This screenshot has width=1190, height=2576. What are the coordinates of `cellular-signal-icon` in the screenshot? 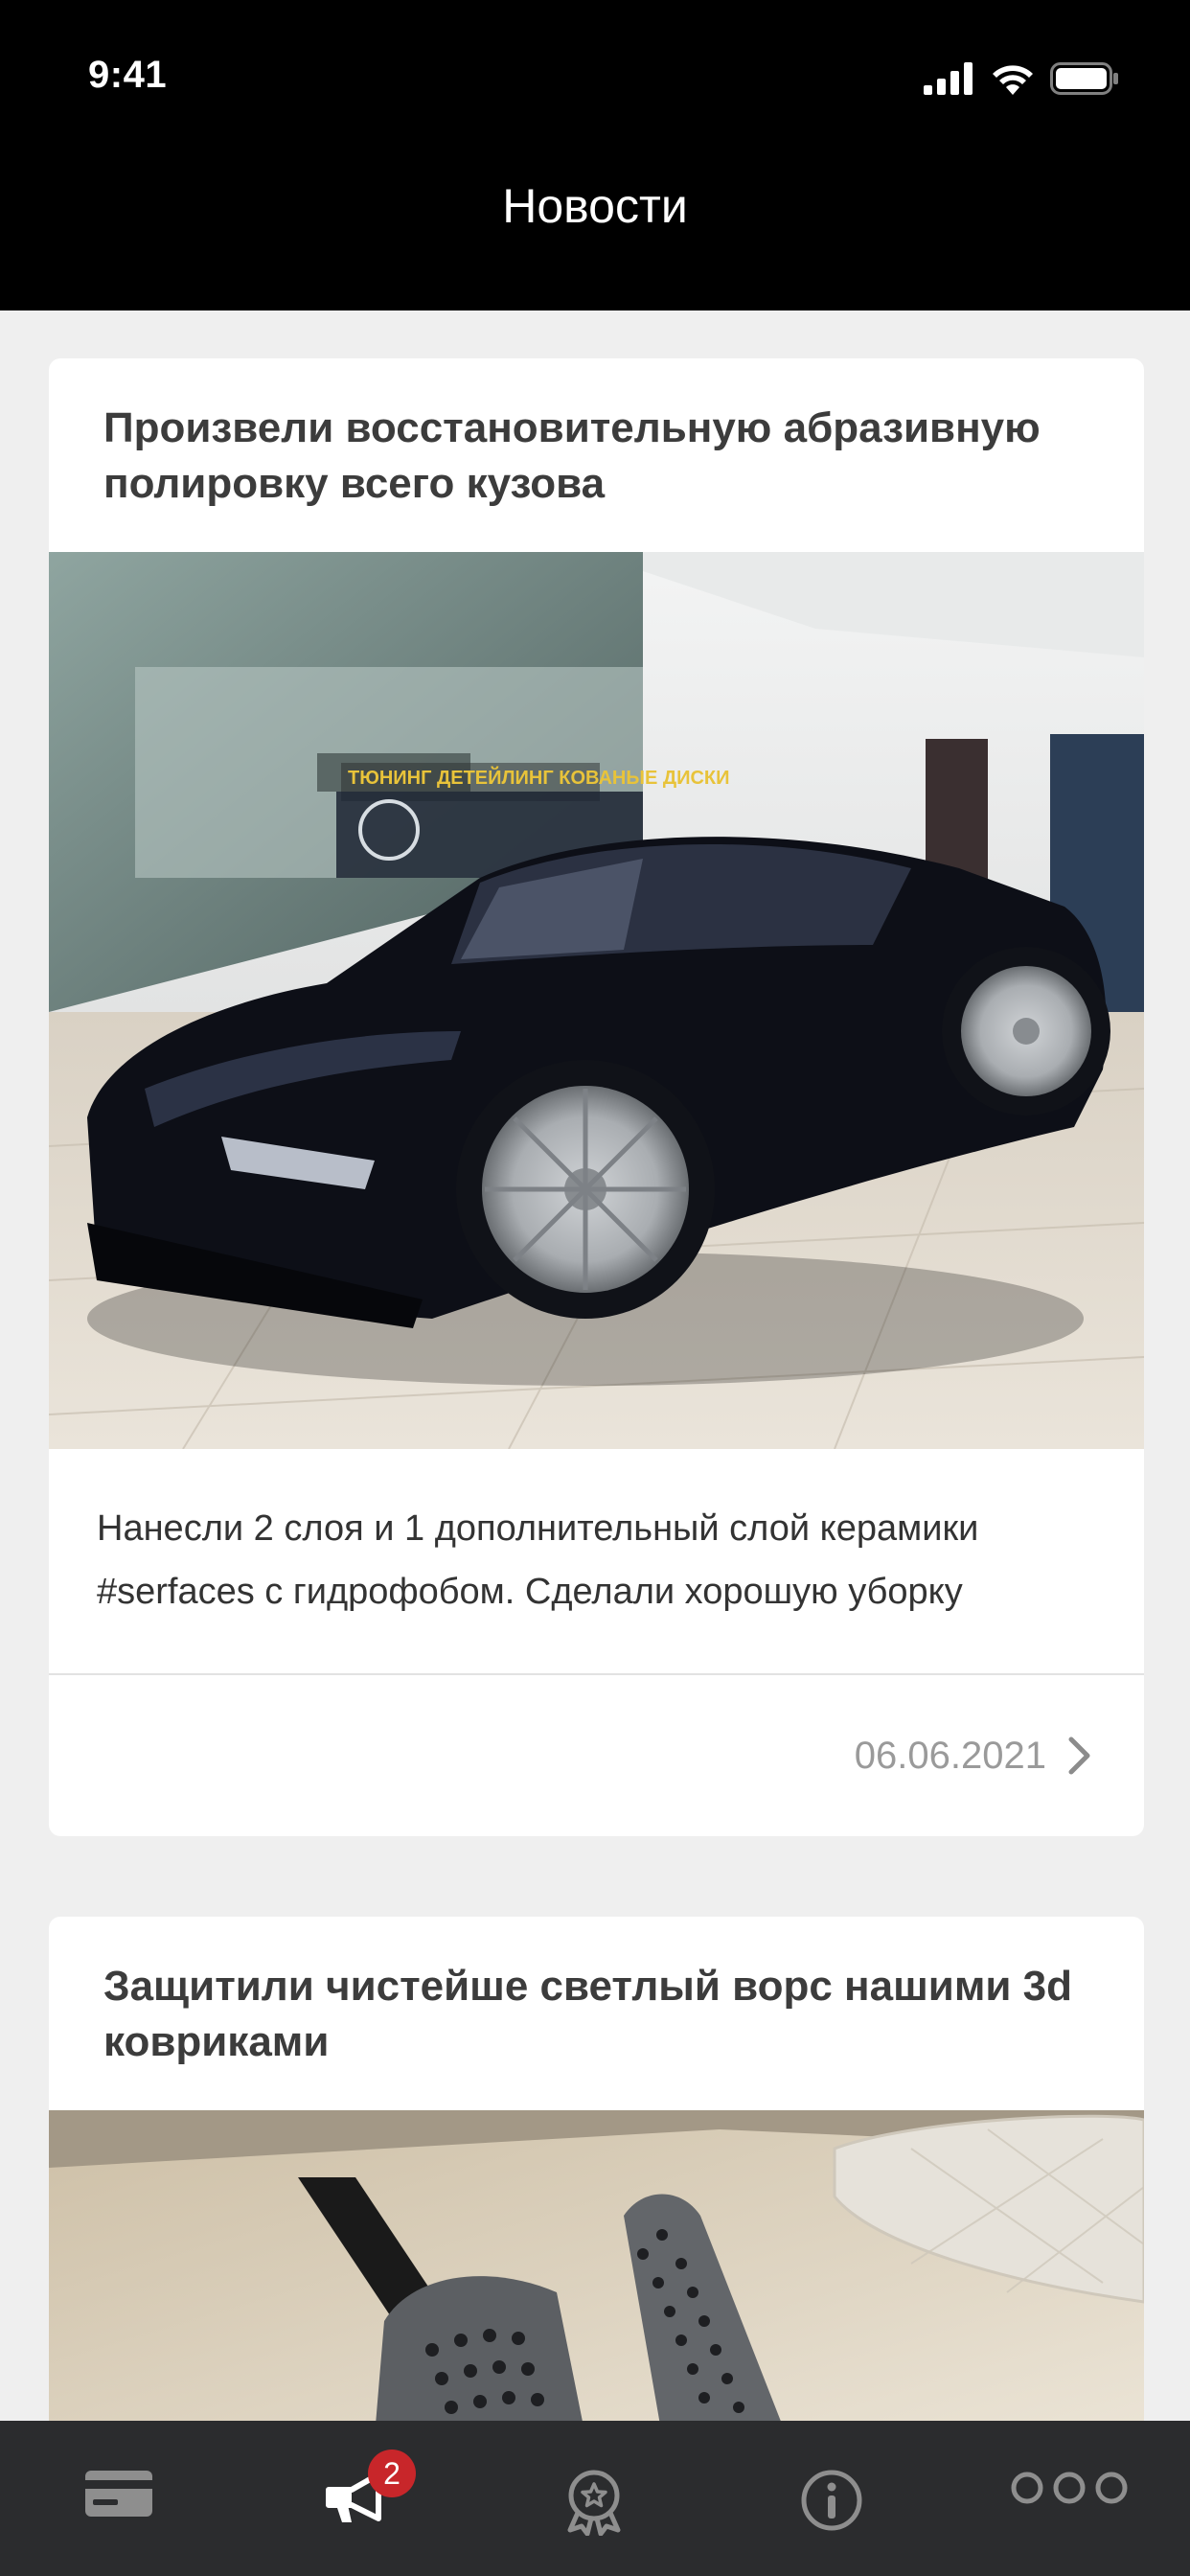 It's located at (949, 78).